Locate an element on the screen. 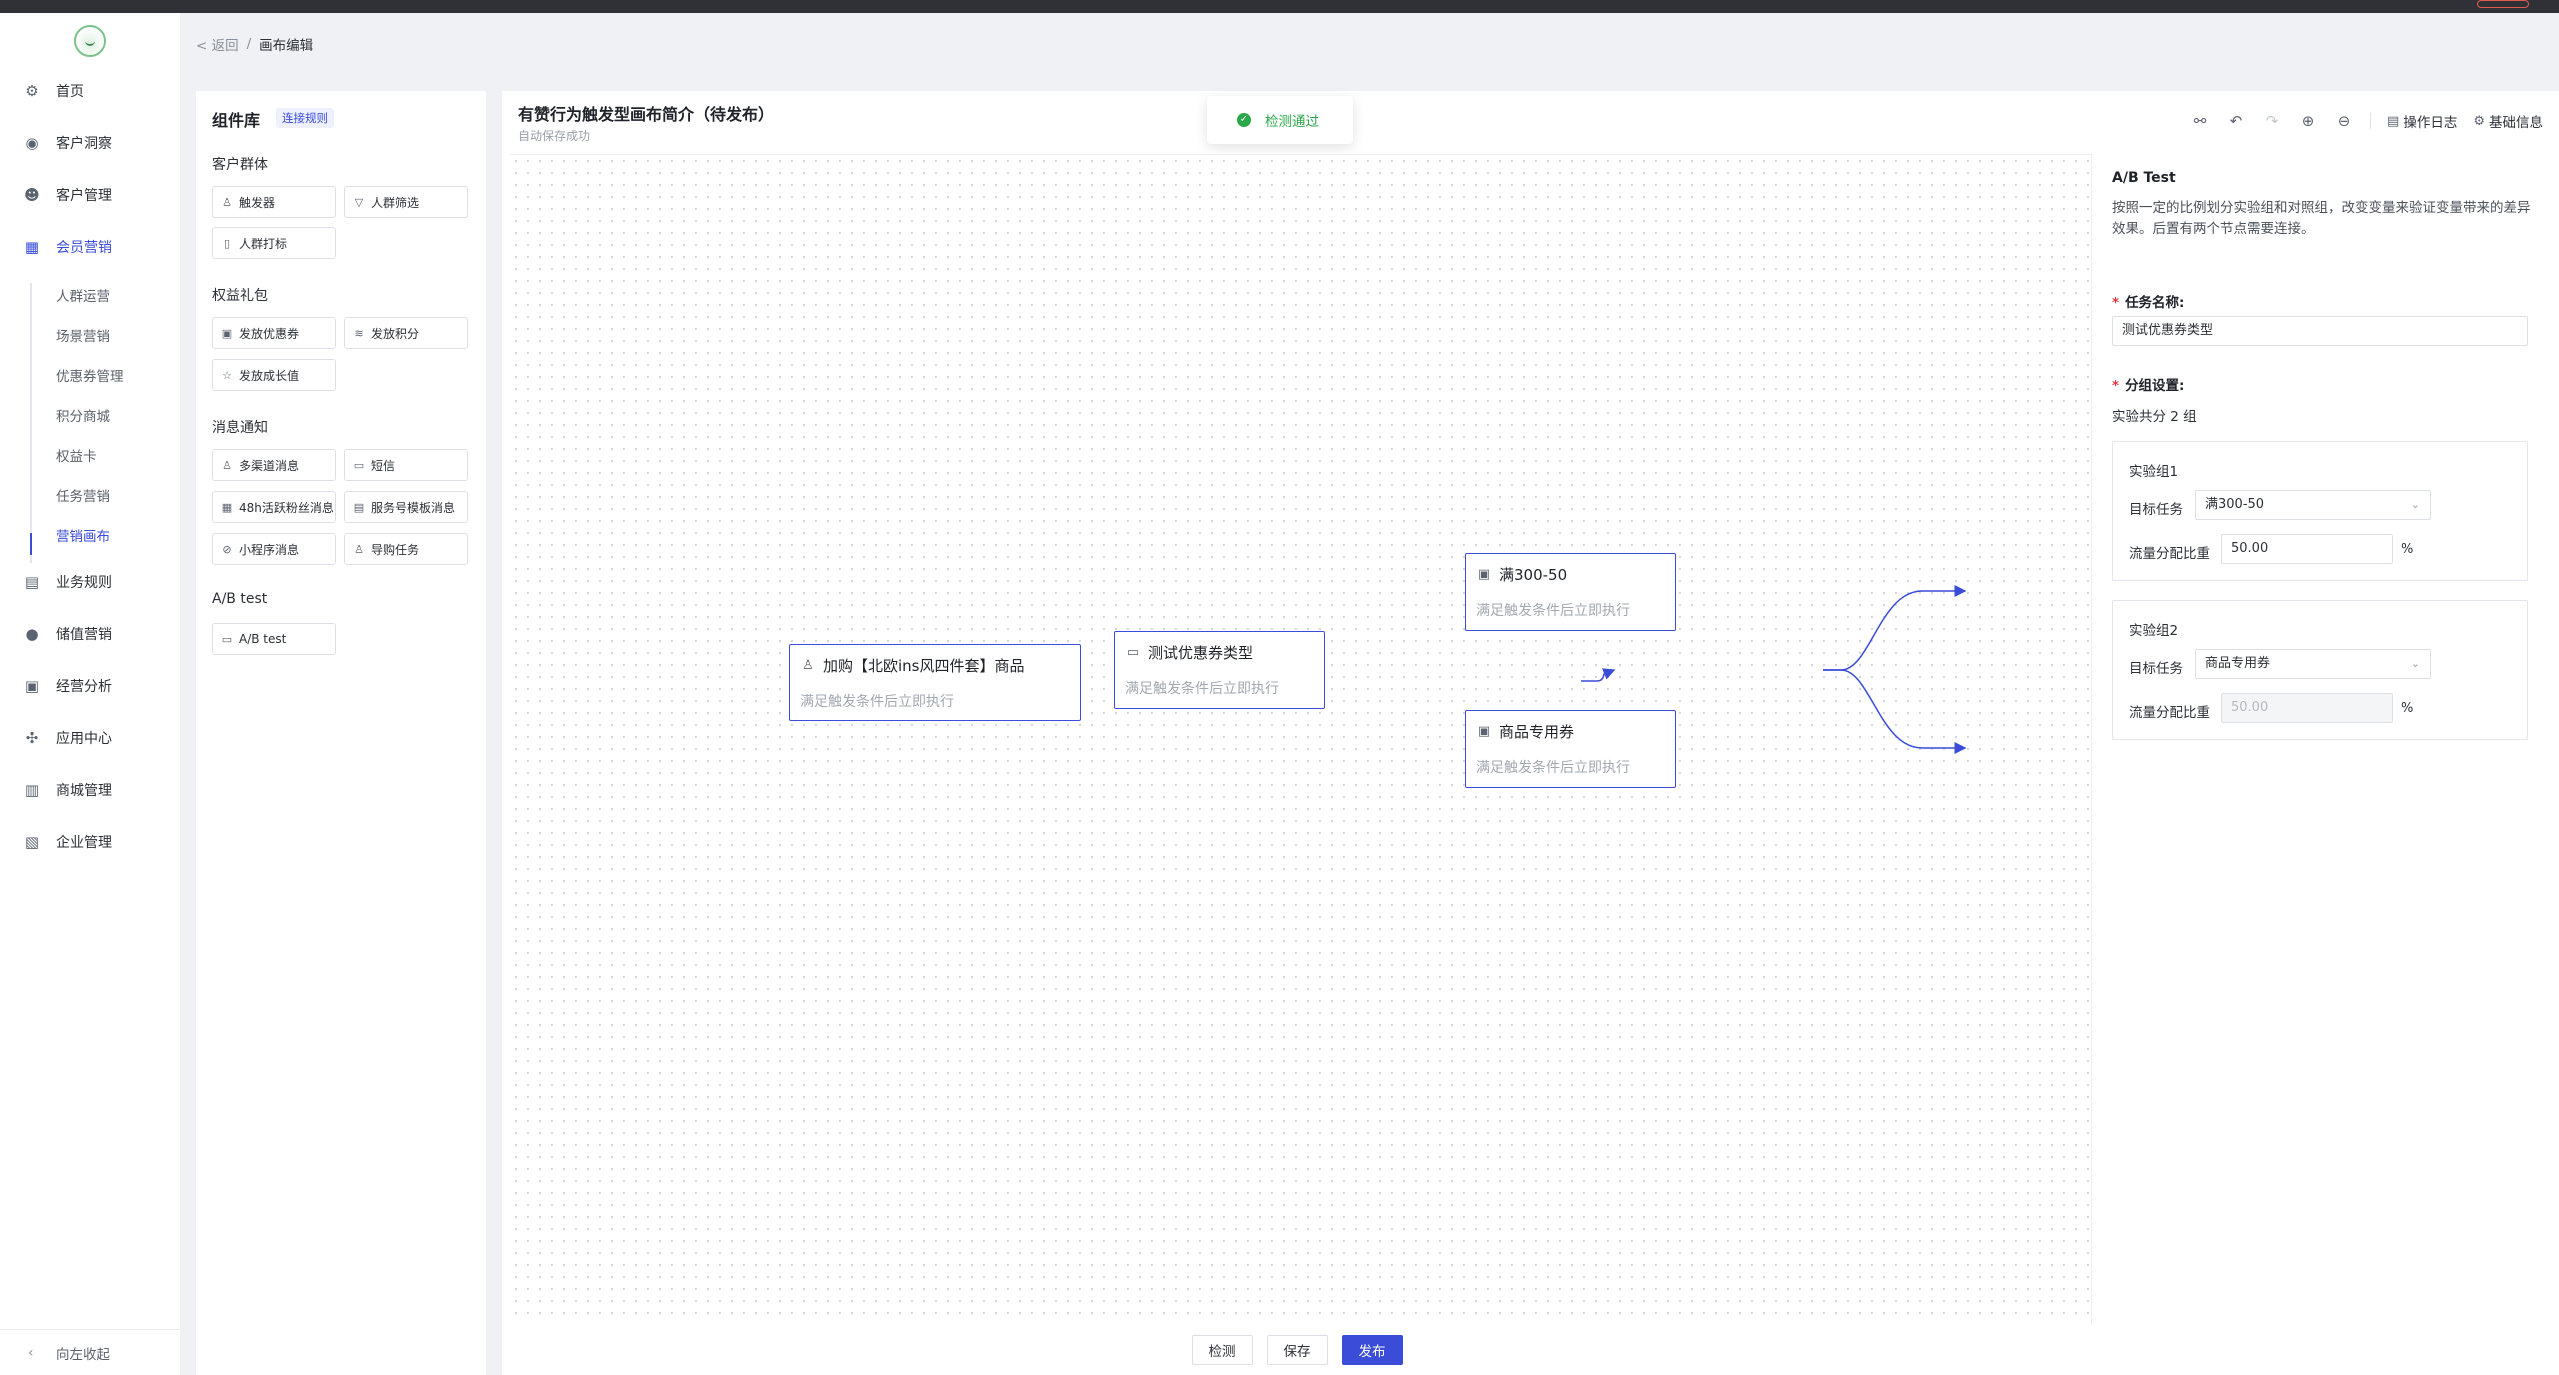  chevron-down-icon: ⌄ is located at coordinates (2415, 504).